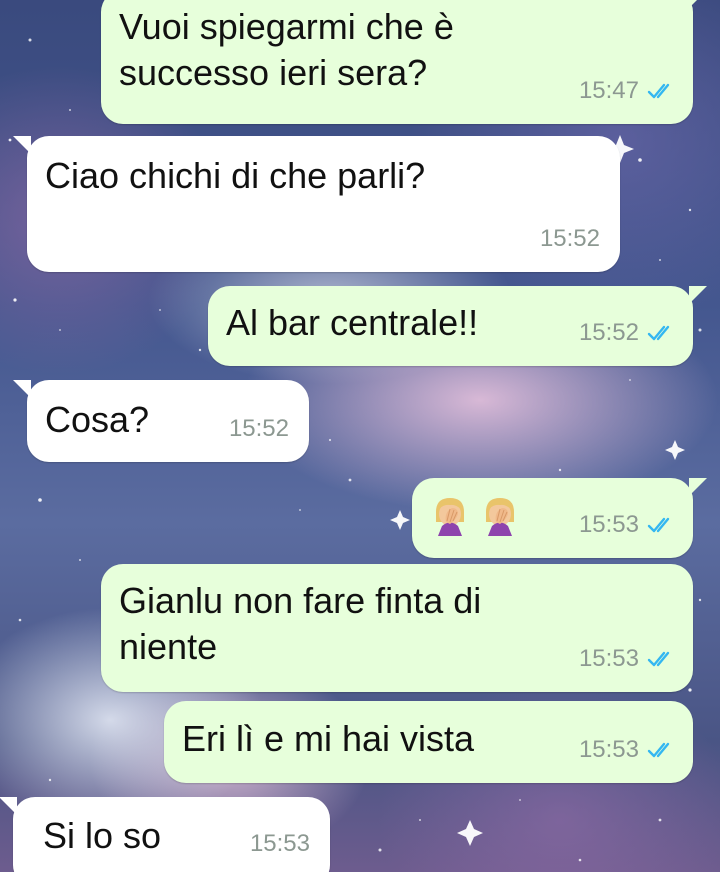 The height and width of the screenshot is (872, 720). I want to click on sent-message-bubble: Eri lì e mi hai vista 15:53, so click(428, 742).